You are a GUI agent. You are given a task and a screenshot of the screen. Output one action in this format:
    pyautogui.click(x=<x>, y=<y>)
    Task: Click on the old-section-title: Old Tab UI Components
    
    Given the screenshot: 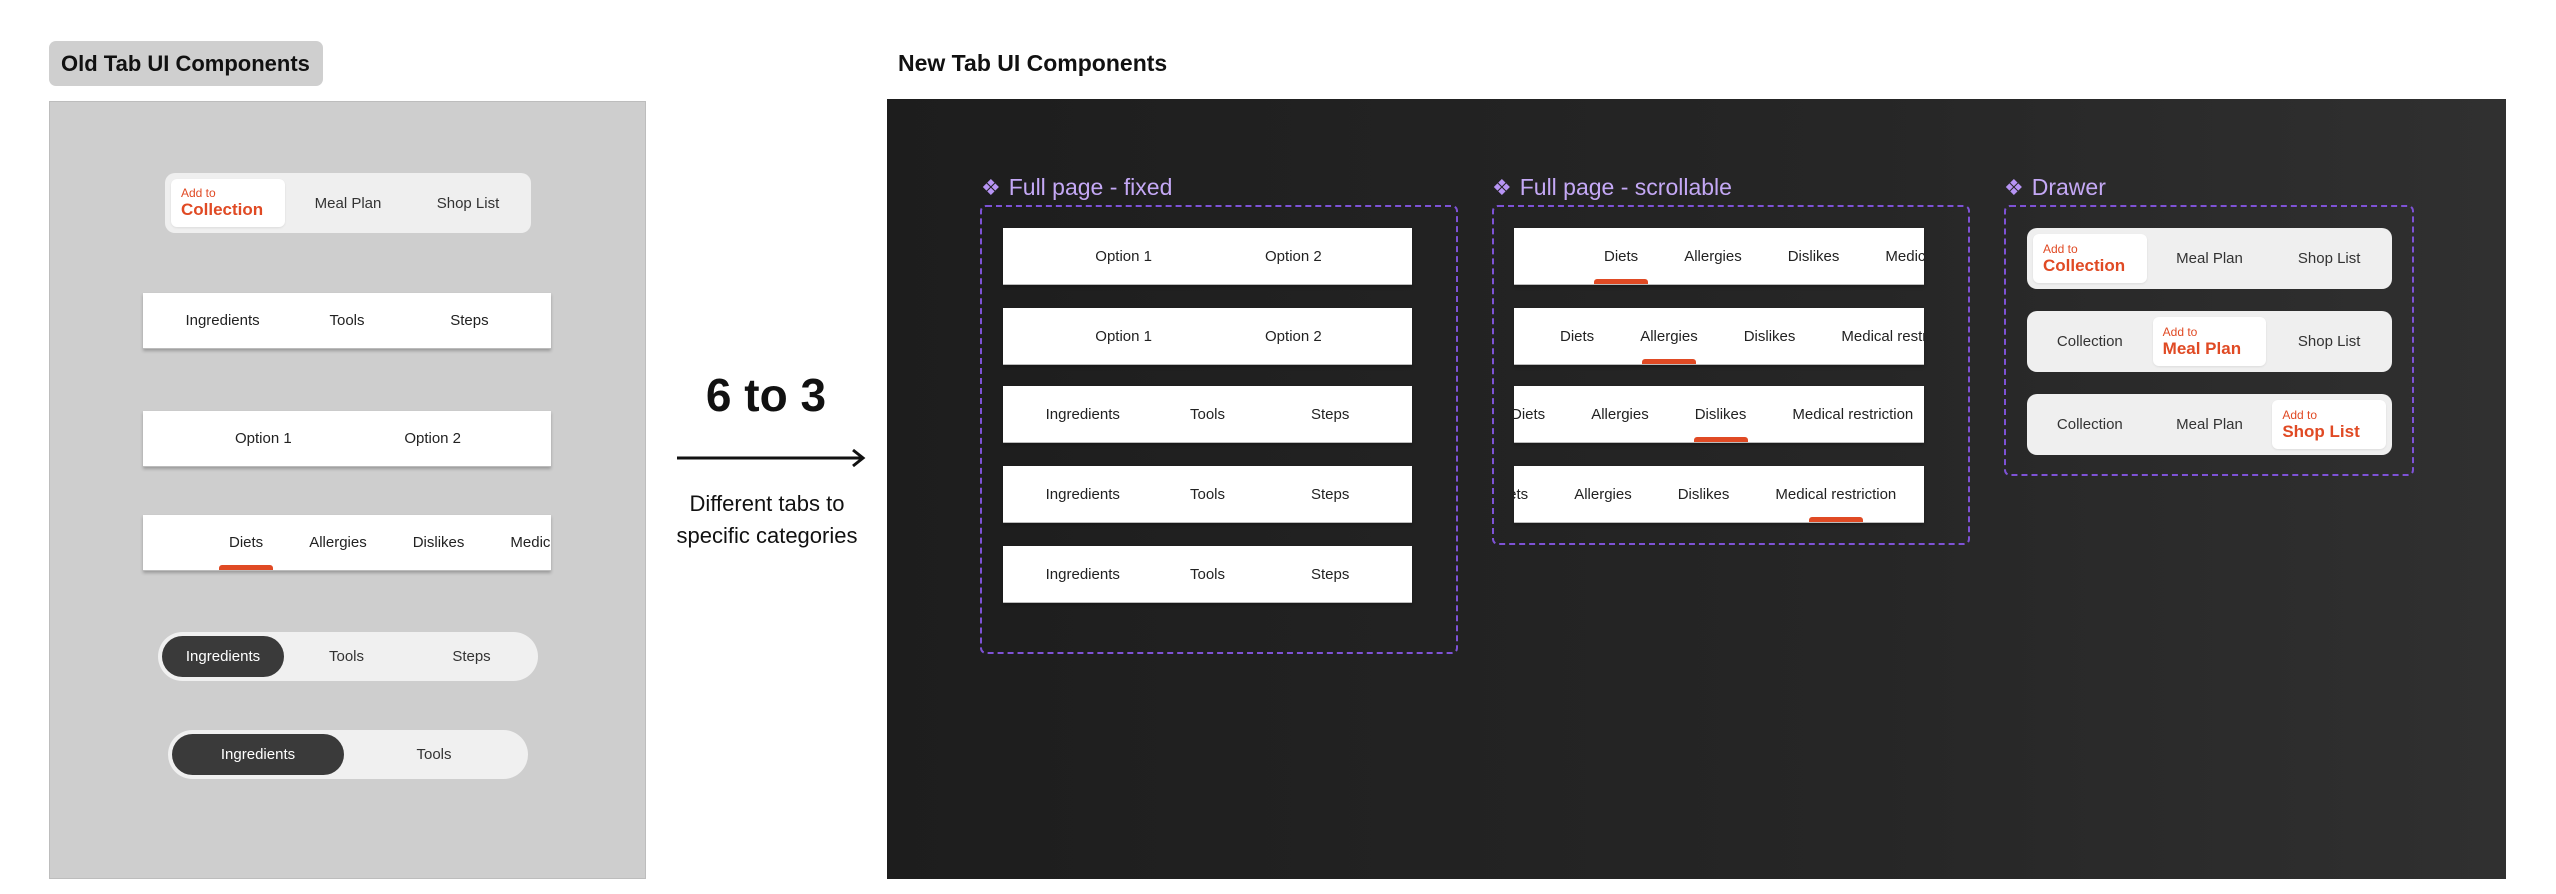 What is the action you would take?
    pyautogui.click(x=186, y=63)
    